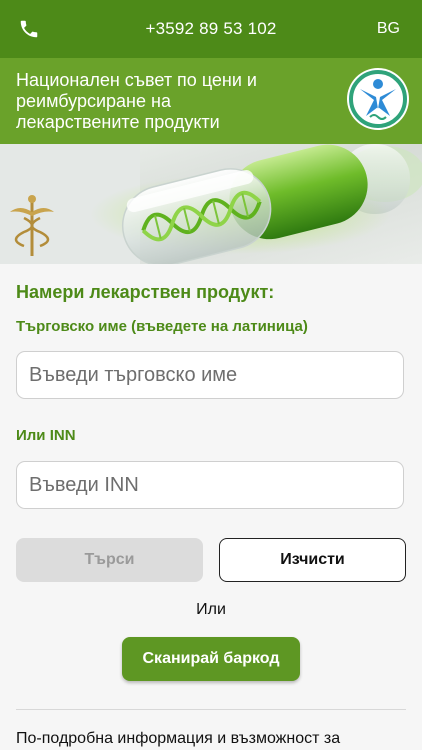  I want to click on language-switch: BG, so click(388, 29).